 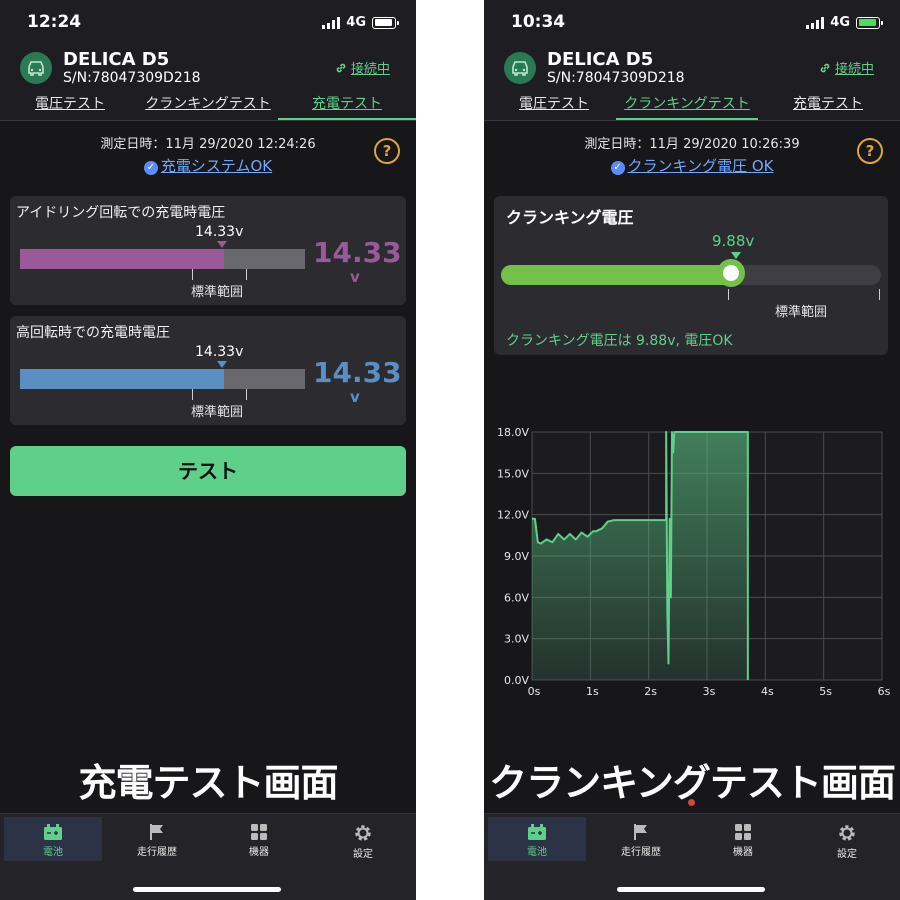 What do you see at coordinates (884, 691) in the screenshot?
I see `chart-x-tick-label: 6s` at bounding box center [884, 691].